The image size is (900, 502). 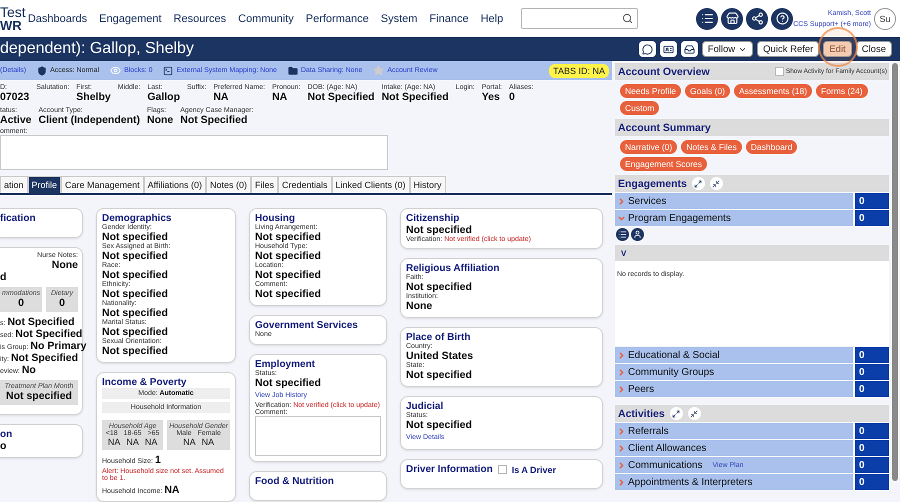 What do you see at coordinates (15, 97) in the screenshot?
I see `field-value: 07023` at bounding box center [15, 97].